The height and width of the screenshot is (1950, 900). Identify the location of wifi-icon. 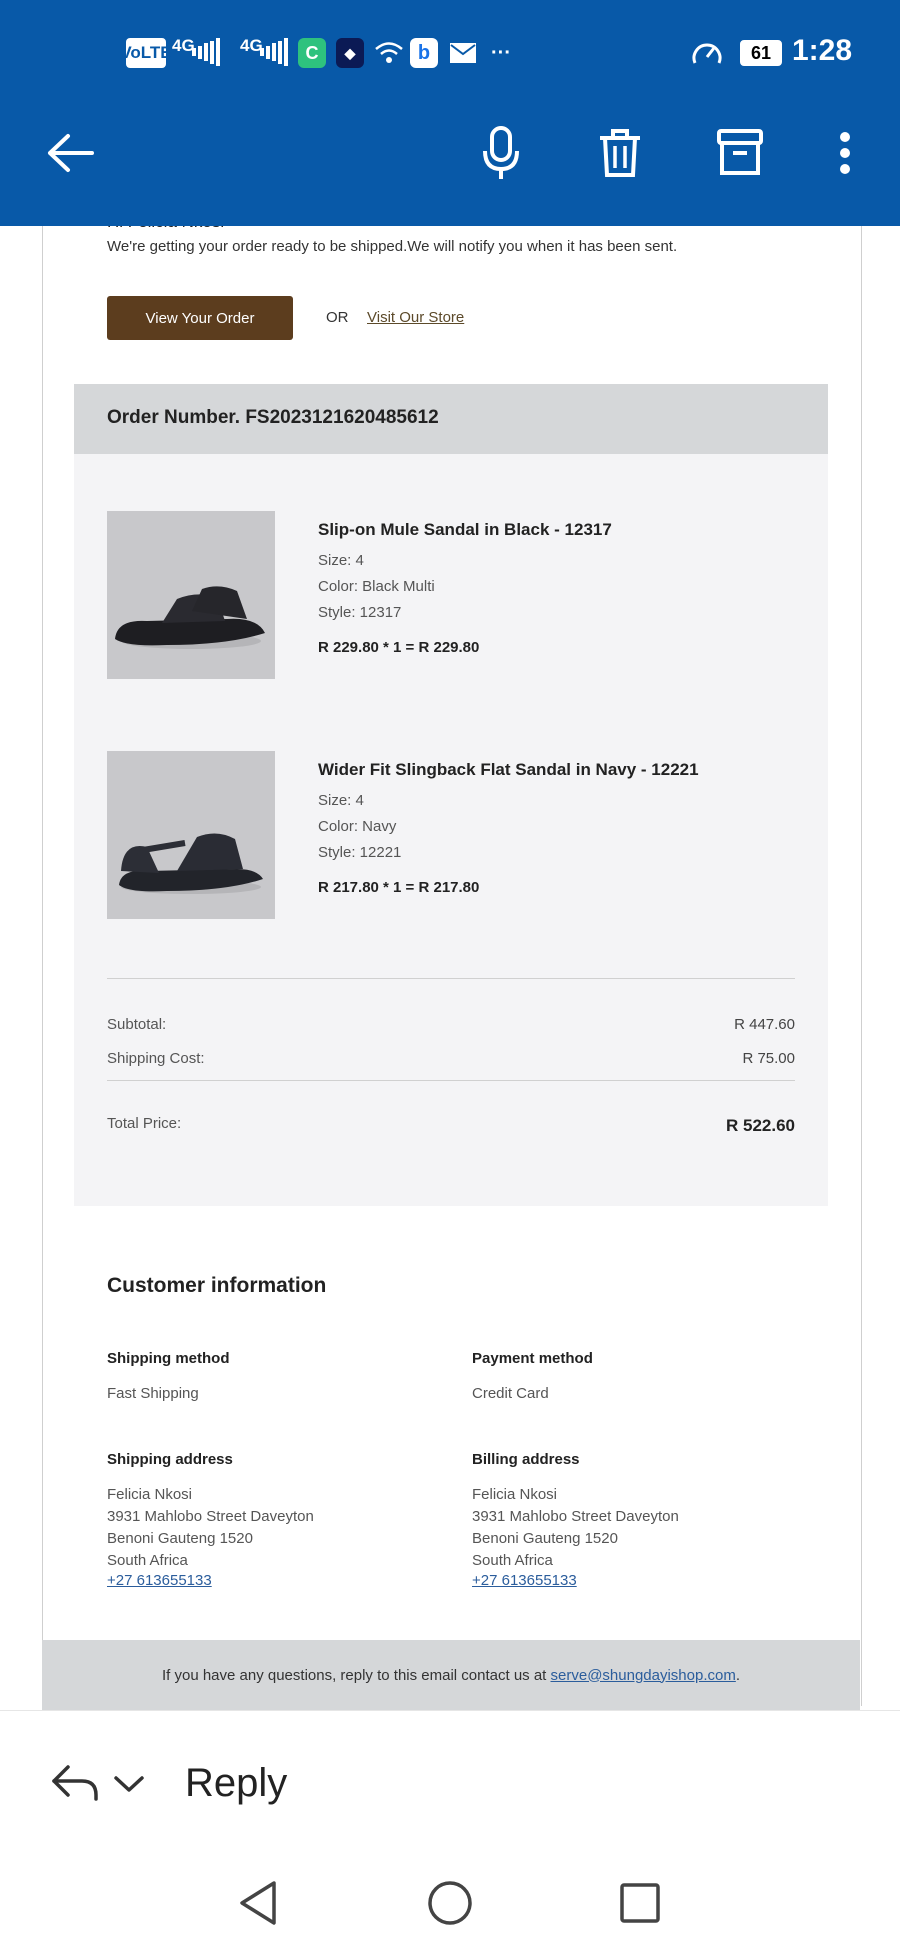
(389, 53).